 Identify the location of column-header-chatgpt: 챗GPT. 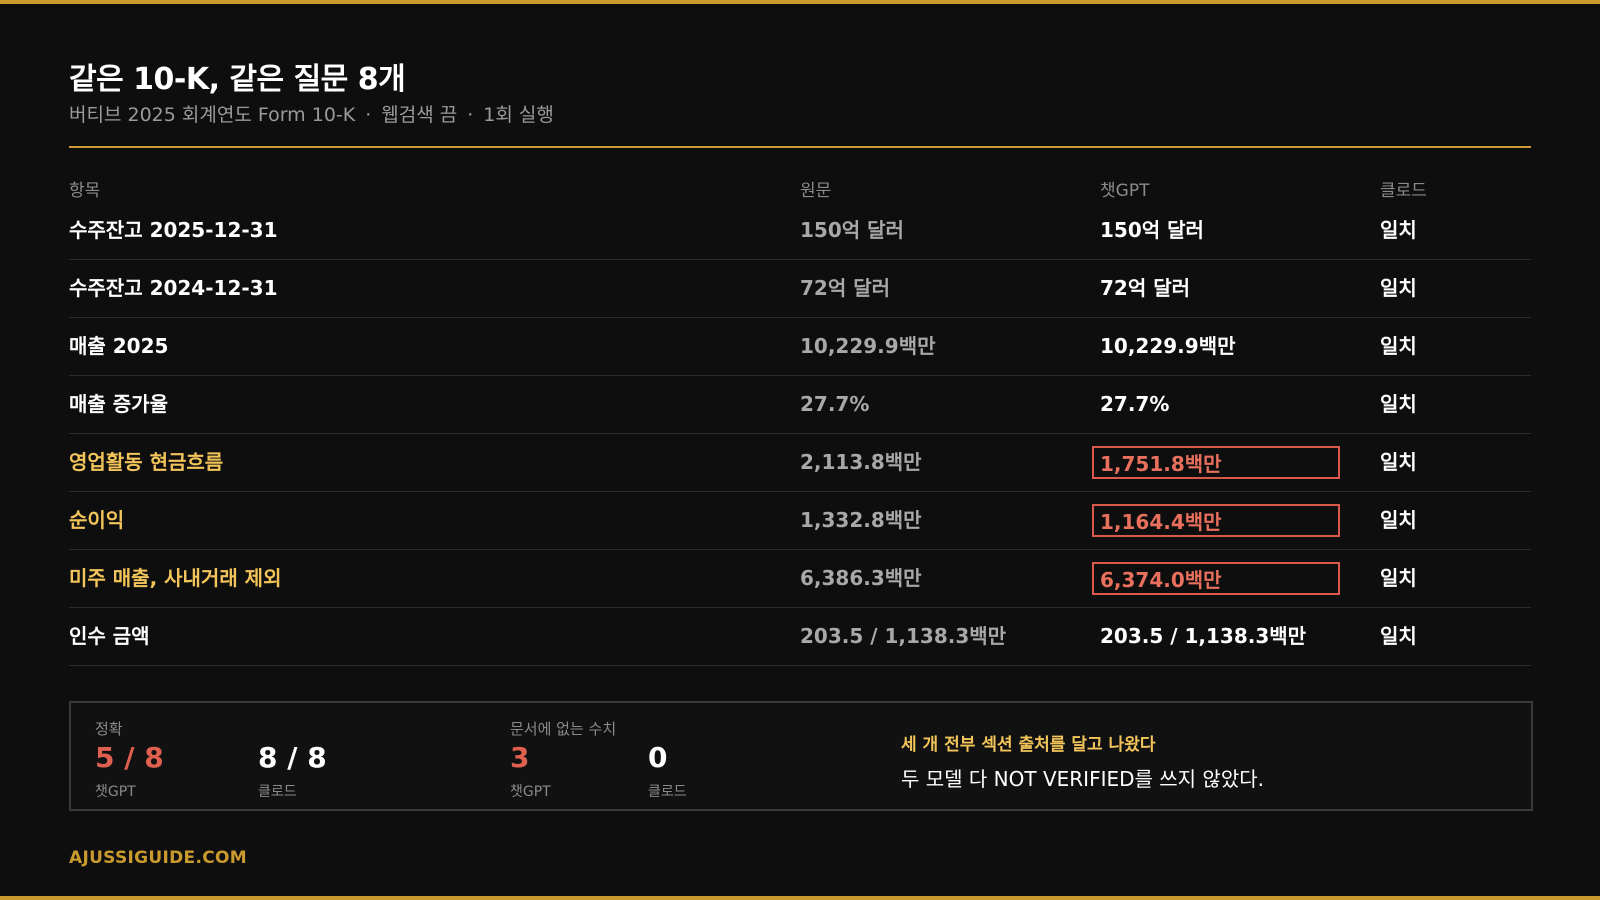
(1125, 191).